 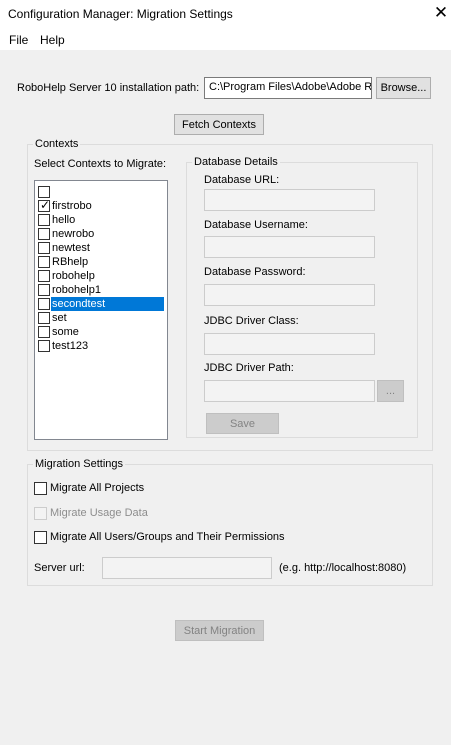 I want to click on context-label: robohelp1, so click(x=76, y=290).